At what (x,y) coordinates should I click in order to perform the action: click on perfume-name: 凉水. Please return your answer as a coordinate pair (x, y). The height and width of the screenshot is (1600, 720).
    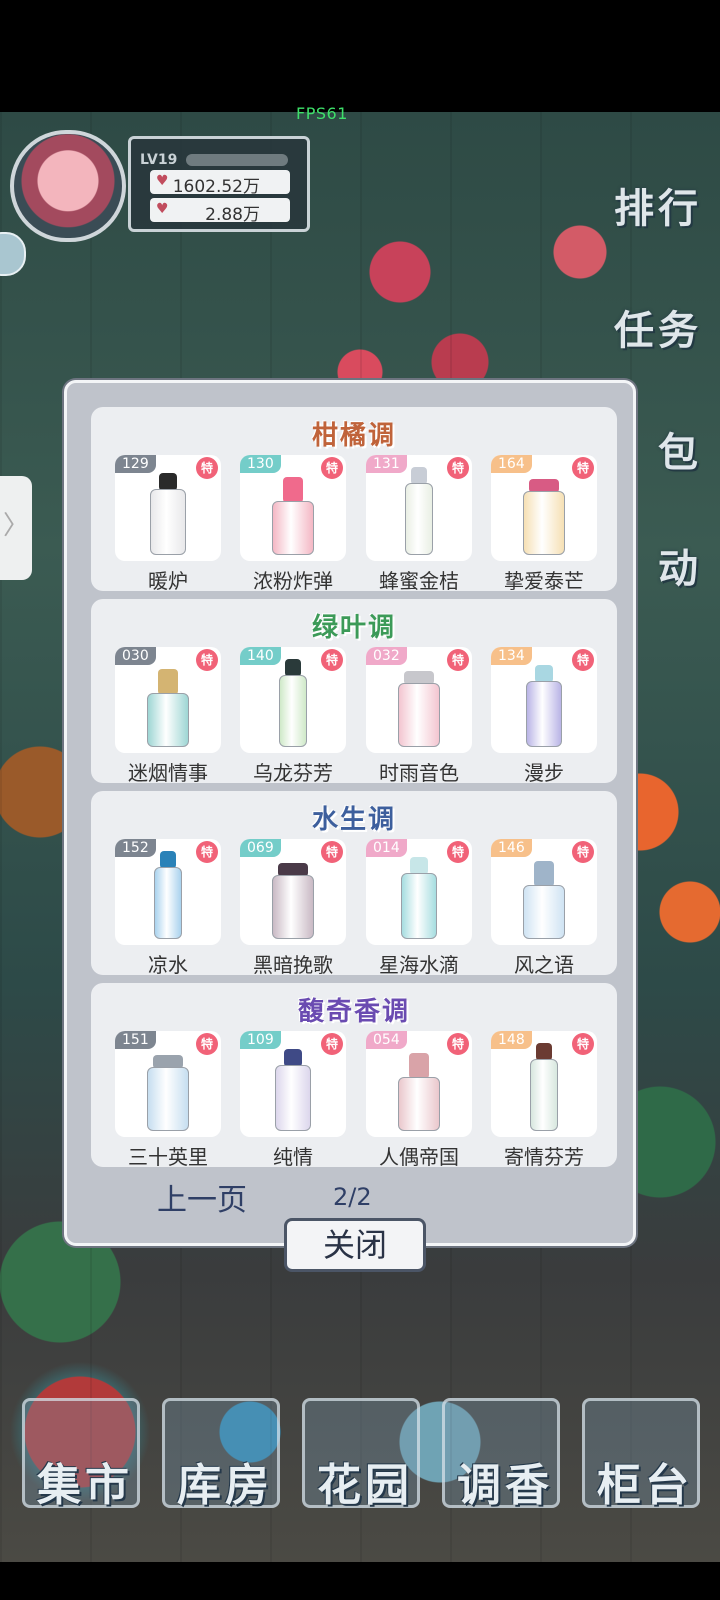
    Looking at the image, I should click on (168, 965).